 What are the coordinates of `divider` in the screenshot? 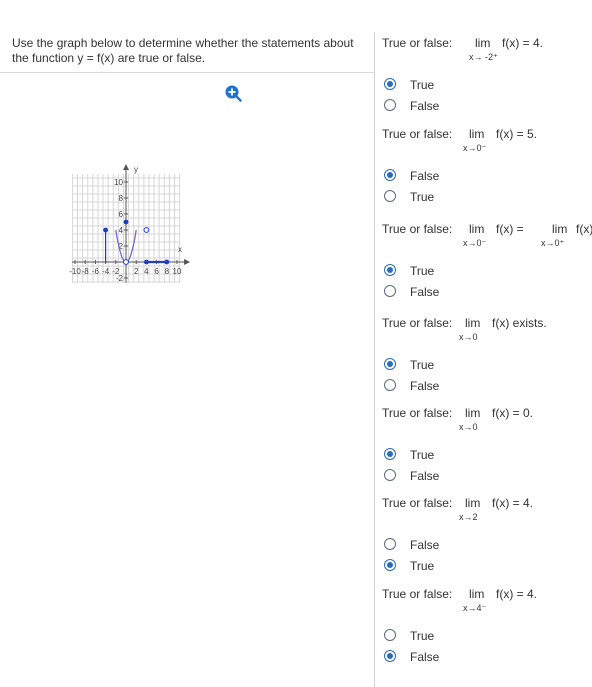 It's located at (187, 72).